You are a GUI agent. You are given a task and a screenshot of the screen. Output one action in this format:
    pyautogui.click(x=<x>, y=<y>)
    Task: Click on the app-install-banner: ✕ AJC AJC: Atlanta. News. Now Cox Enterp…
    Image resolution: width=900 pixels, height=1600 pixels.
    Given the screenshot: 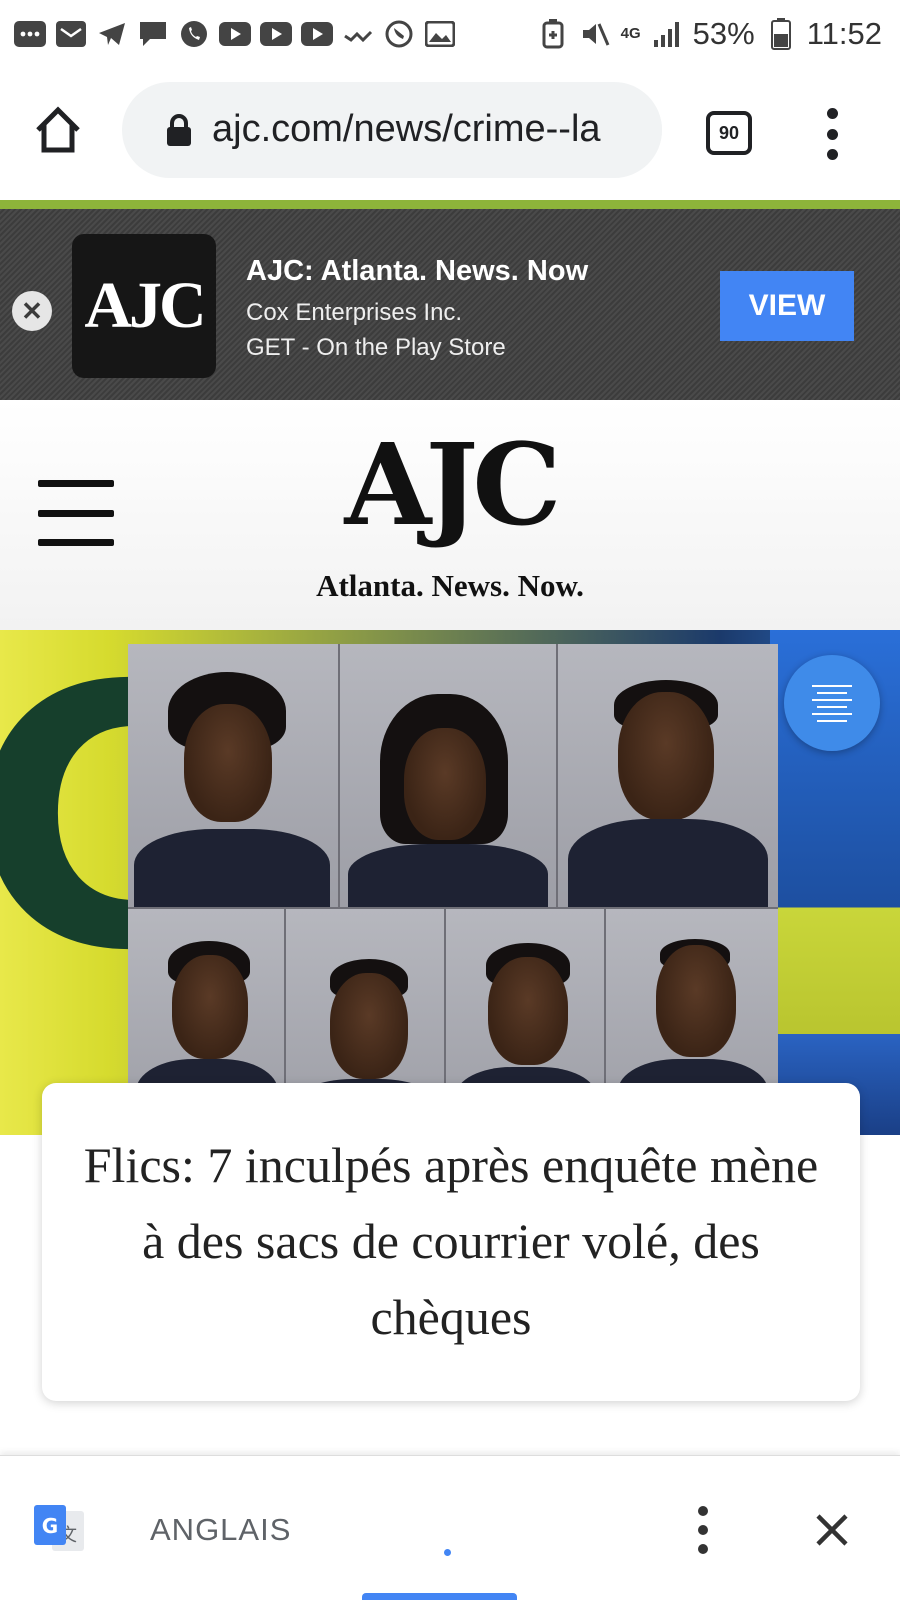 What is the action you would take?
    pyautogui.click(x=450, y=300)
    